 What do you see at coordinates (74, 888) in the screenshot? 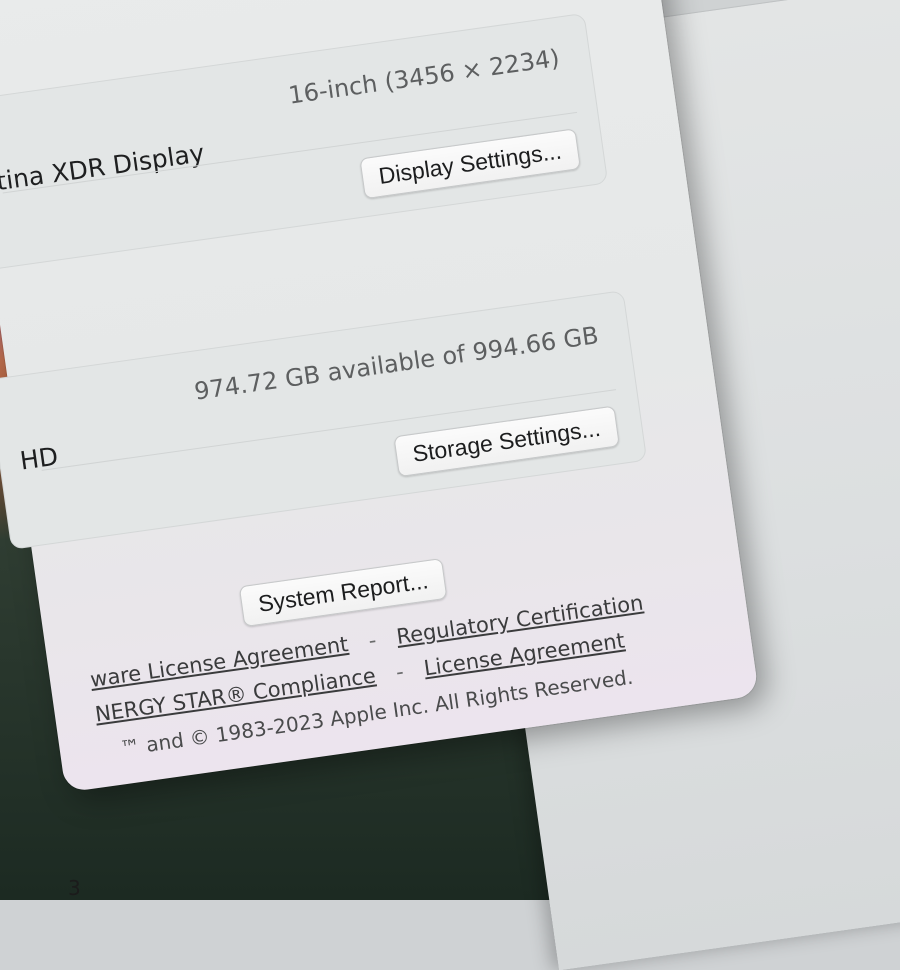
I see `page-marker: 3` at bounding box center [74, 888].